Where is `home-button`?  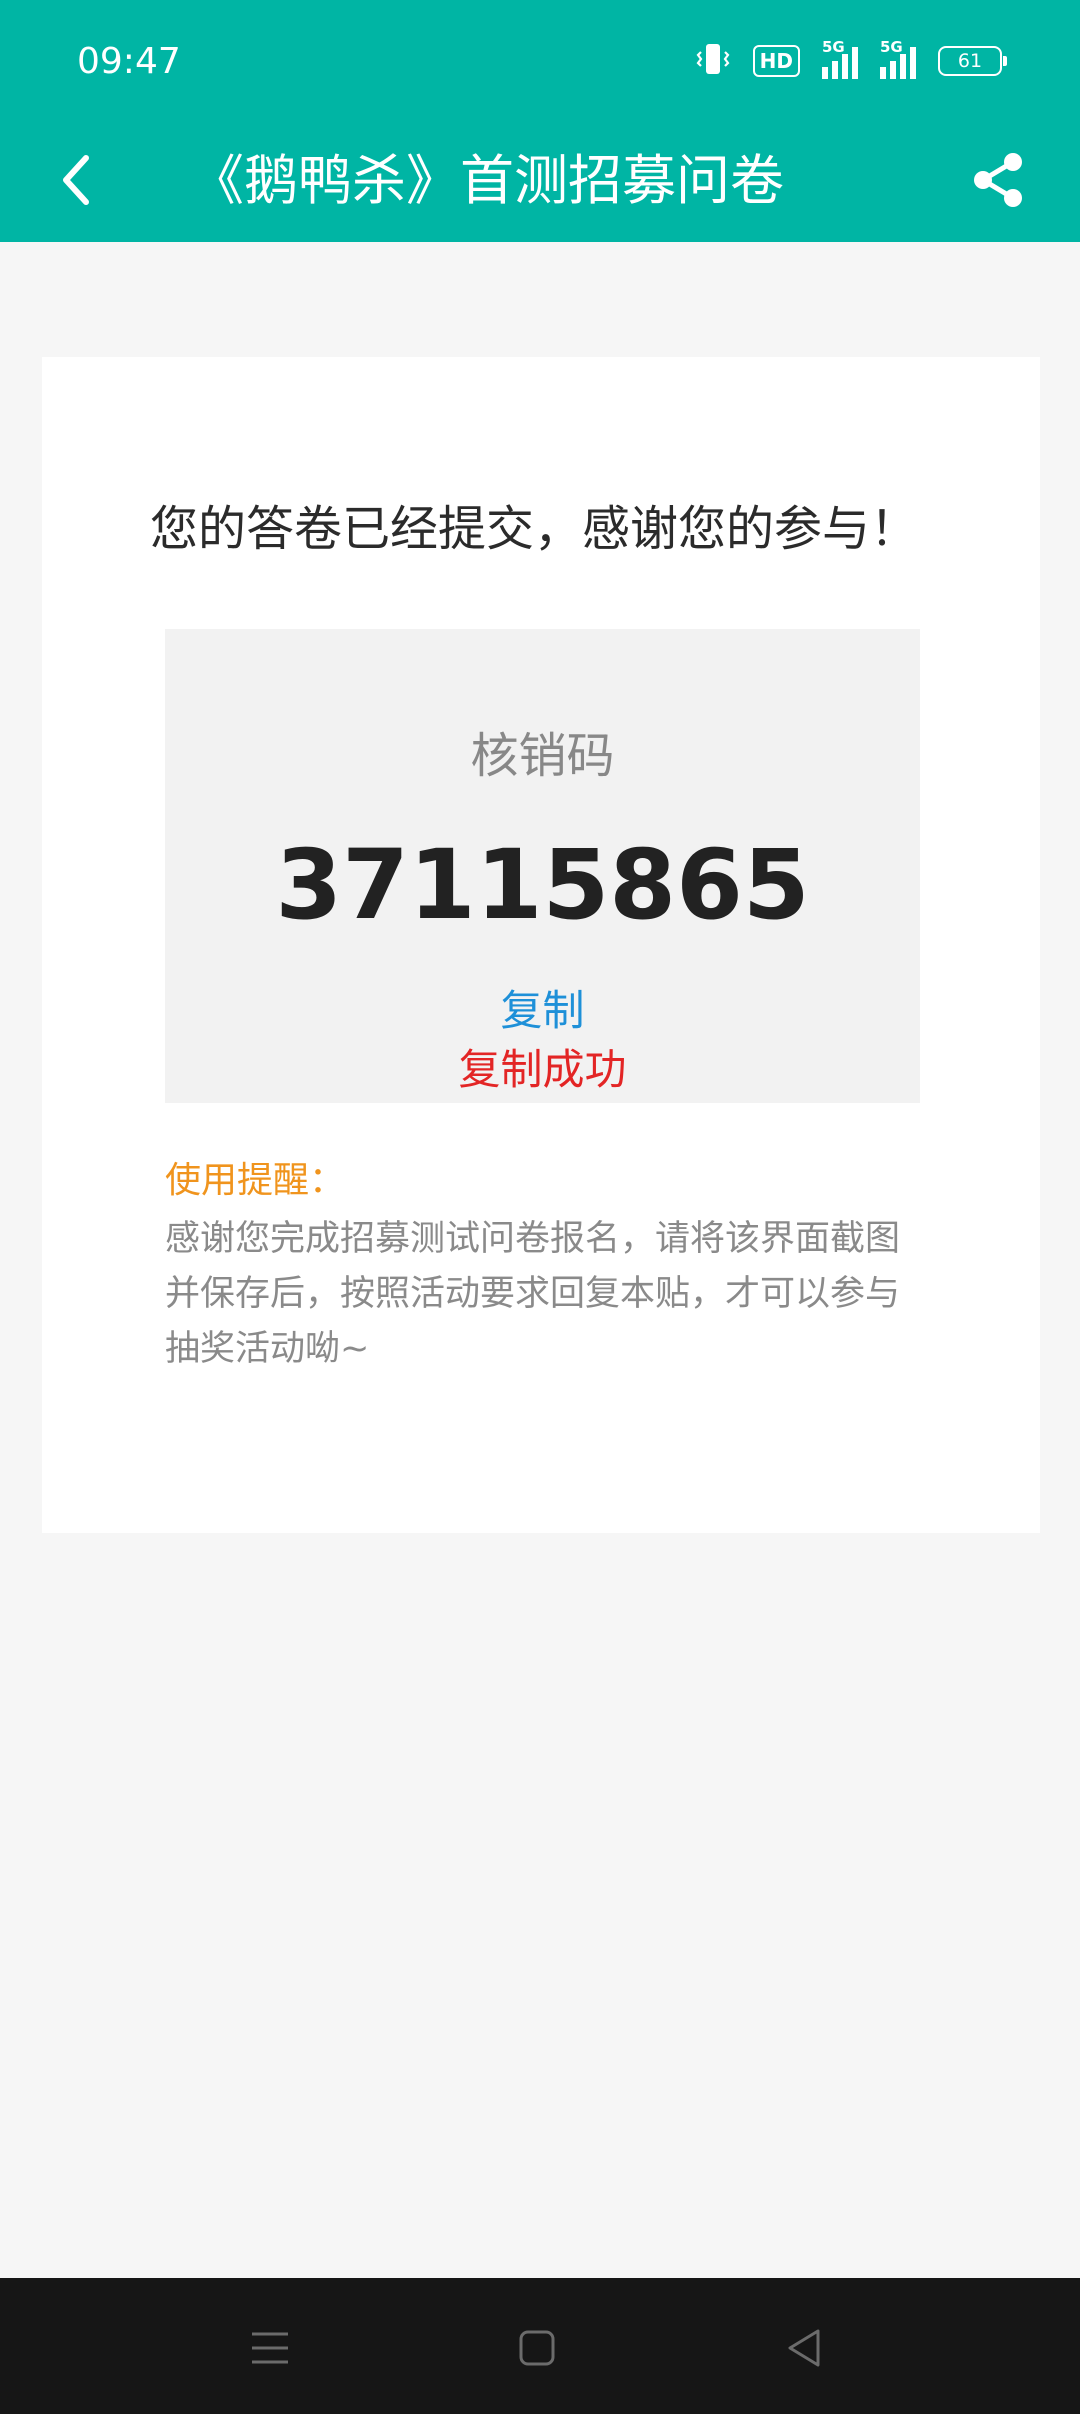
home-button is located at coordinates (537, 2348).